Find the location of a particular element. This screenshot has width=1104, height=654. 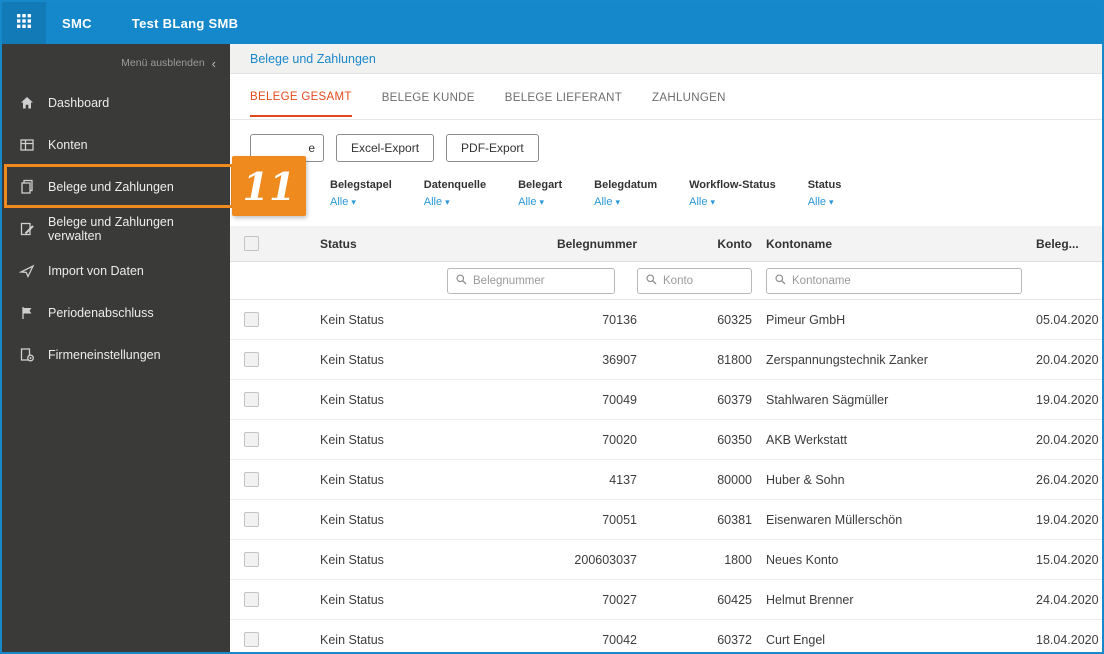

excel-export-button: Excel-Export is located at coordinates (385, 148).